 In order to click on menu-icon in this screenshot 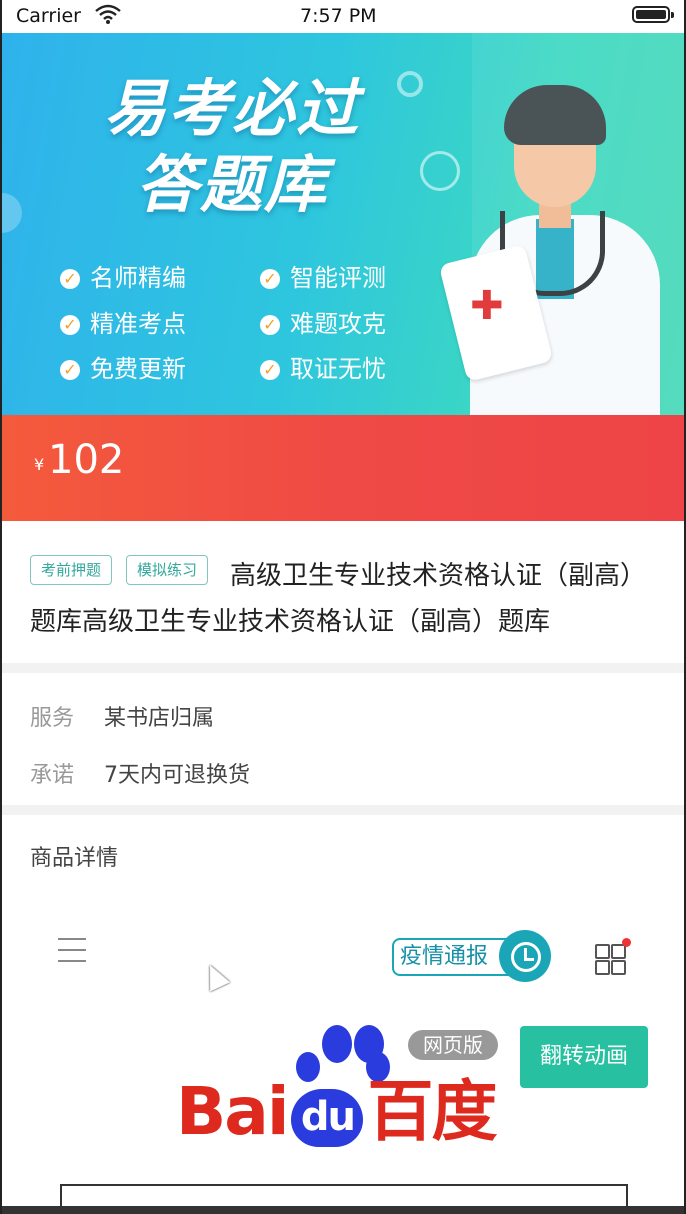, I will do `click(72, 951)`.